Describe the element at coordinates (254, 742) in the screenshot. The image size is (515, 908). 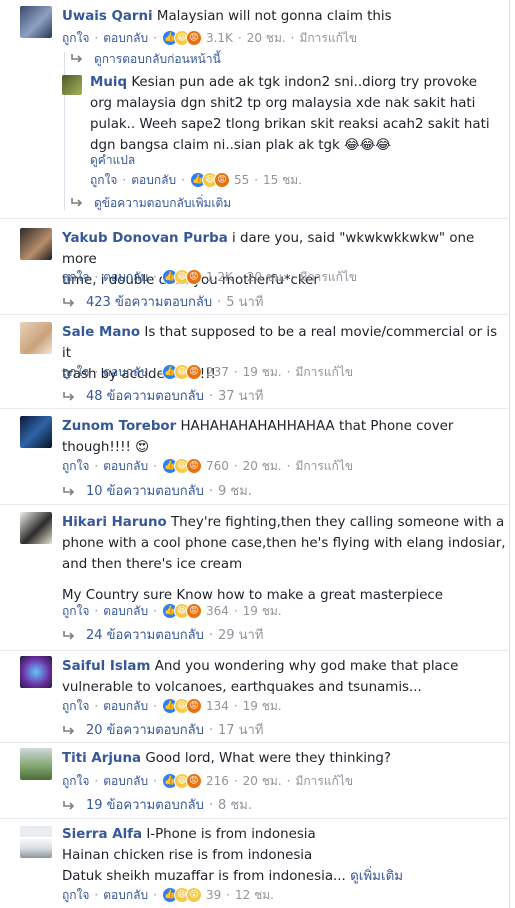
I see `divider` at that location.